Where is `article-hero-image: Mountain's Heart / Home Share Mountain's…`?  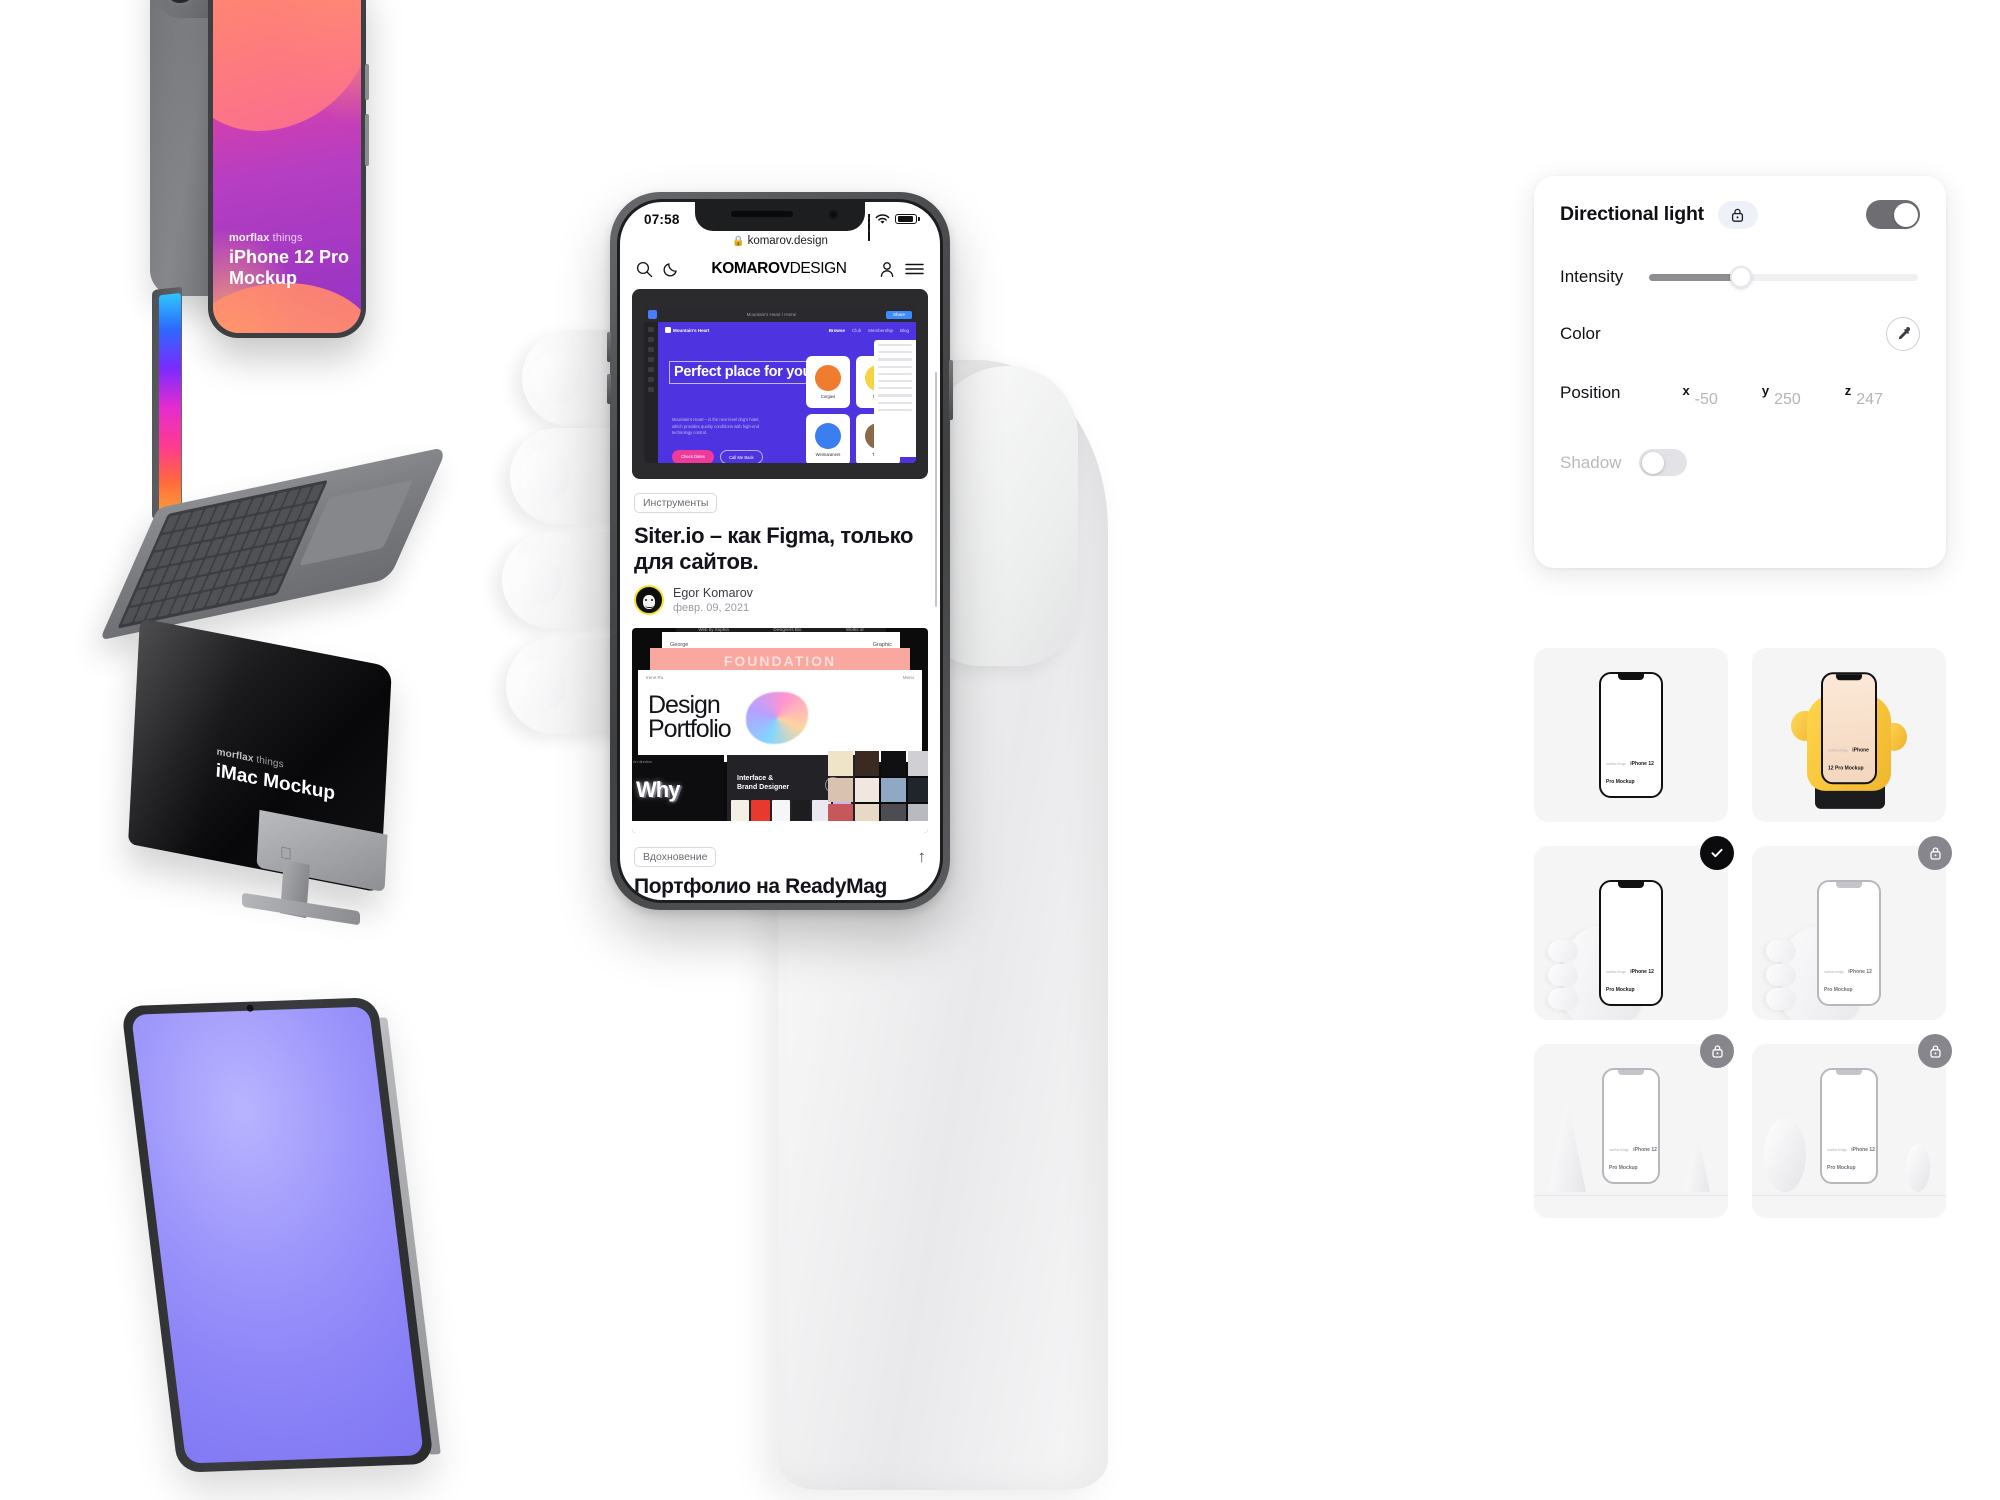
article-hero-image: Mountain's Heart / Home Share Mountain's… is located at coordinates (780, 384).